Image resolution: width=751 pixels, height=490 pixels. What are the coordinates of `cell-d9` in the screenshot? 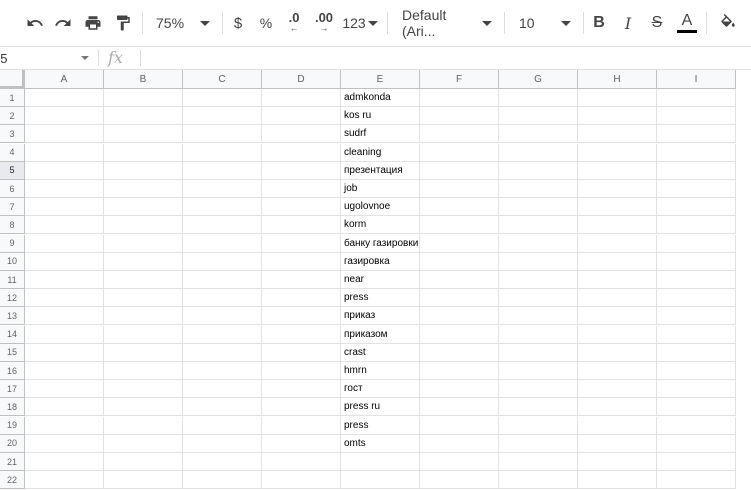 It's located at (301, 243).